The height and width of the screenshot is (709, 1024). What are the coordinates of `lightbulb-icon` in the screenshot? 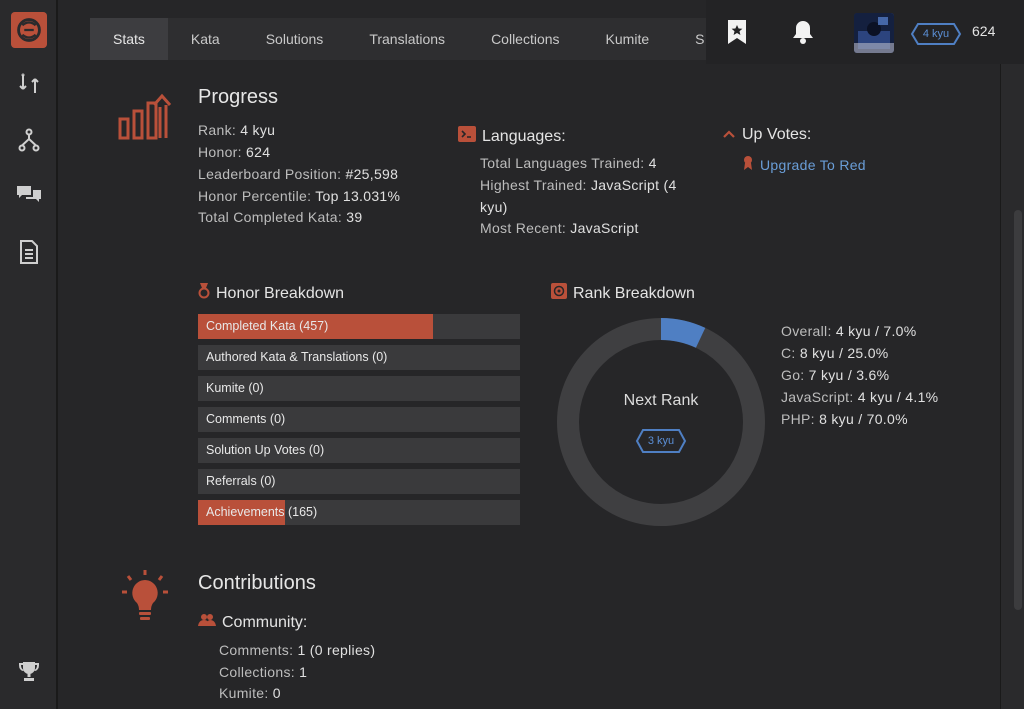 It's located at (145, 598).